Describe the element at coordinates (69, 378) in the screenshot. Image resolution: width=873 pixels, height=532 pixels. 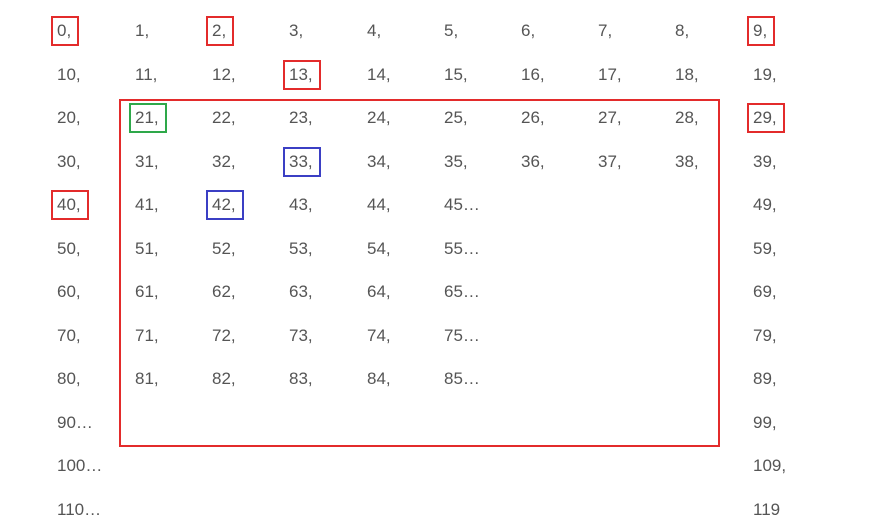
I see `grid-cell: 80,` at that location.